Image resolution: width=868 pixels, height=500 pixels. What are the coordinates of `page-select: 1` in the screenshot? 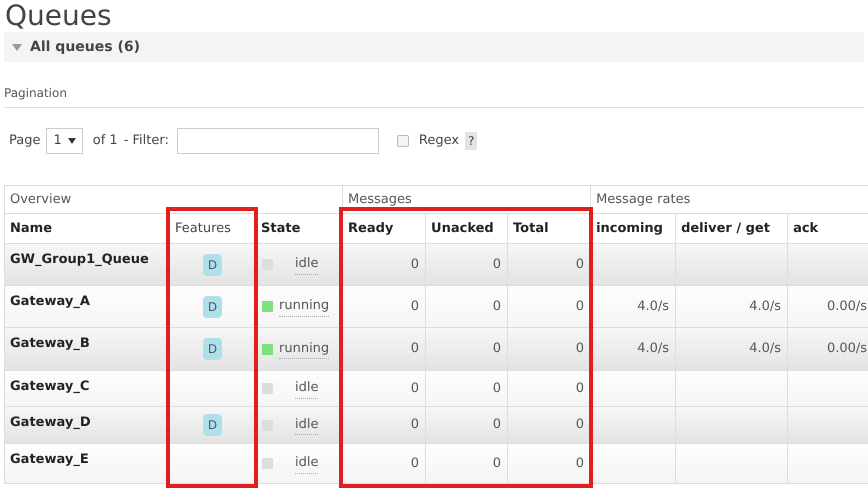 It's located at (64, 141).